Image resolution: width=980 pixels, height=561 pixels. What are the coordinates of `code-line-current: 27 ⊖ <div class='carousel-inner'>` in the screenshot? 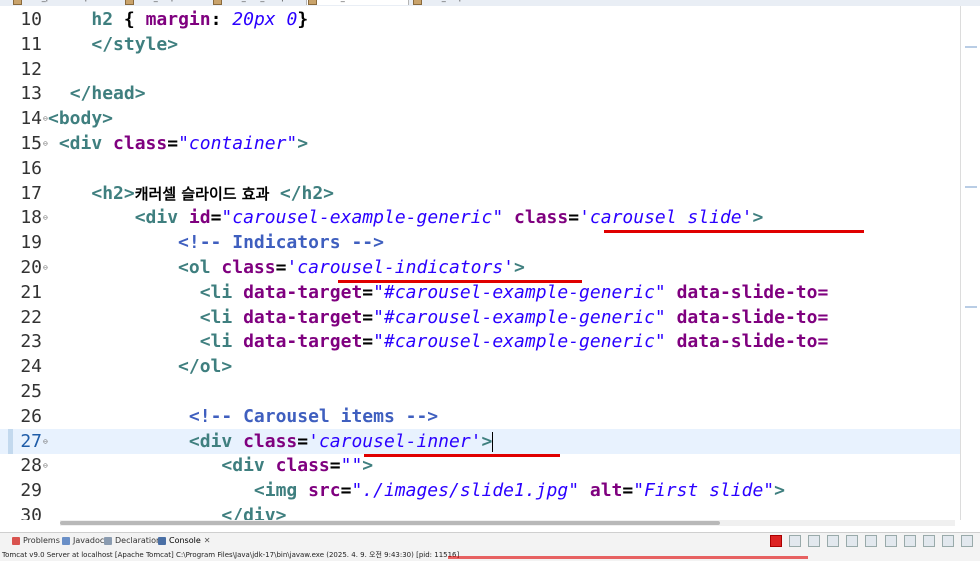 It's located at (490, 441).